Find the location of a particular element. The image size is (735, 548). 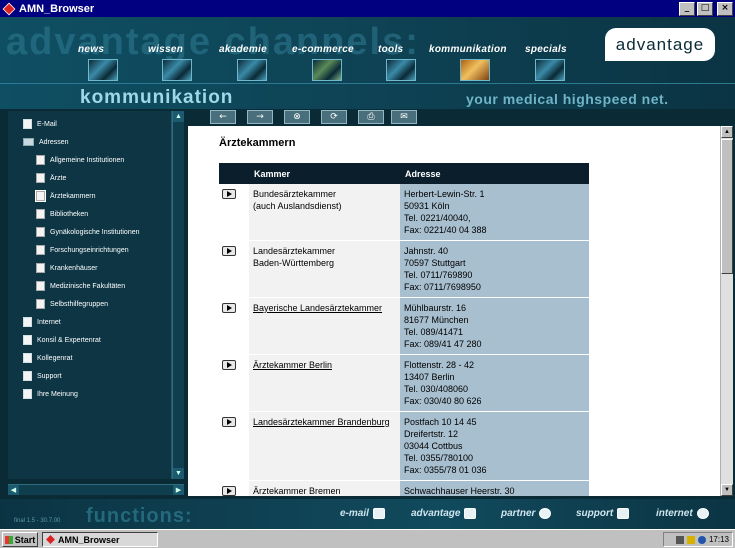

nav-kommunikation: kommunikation is located at coordinates (468, 49).